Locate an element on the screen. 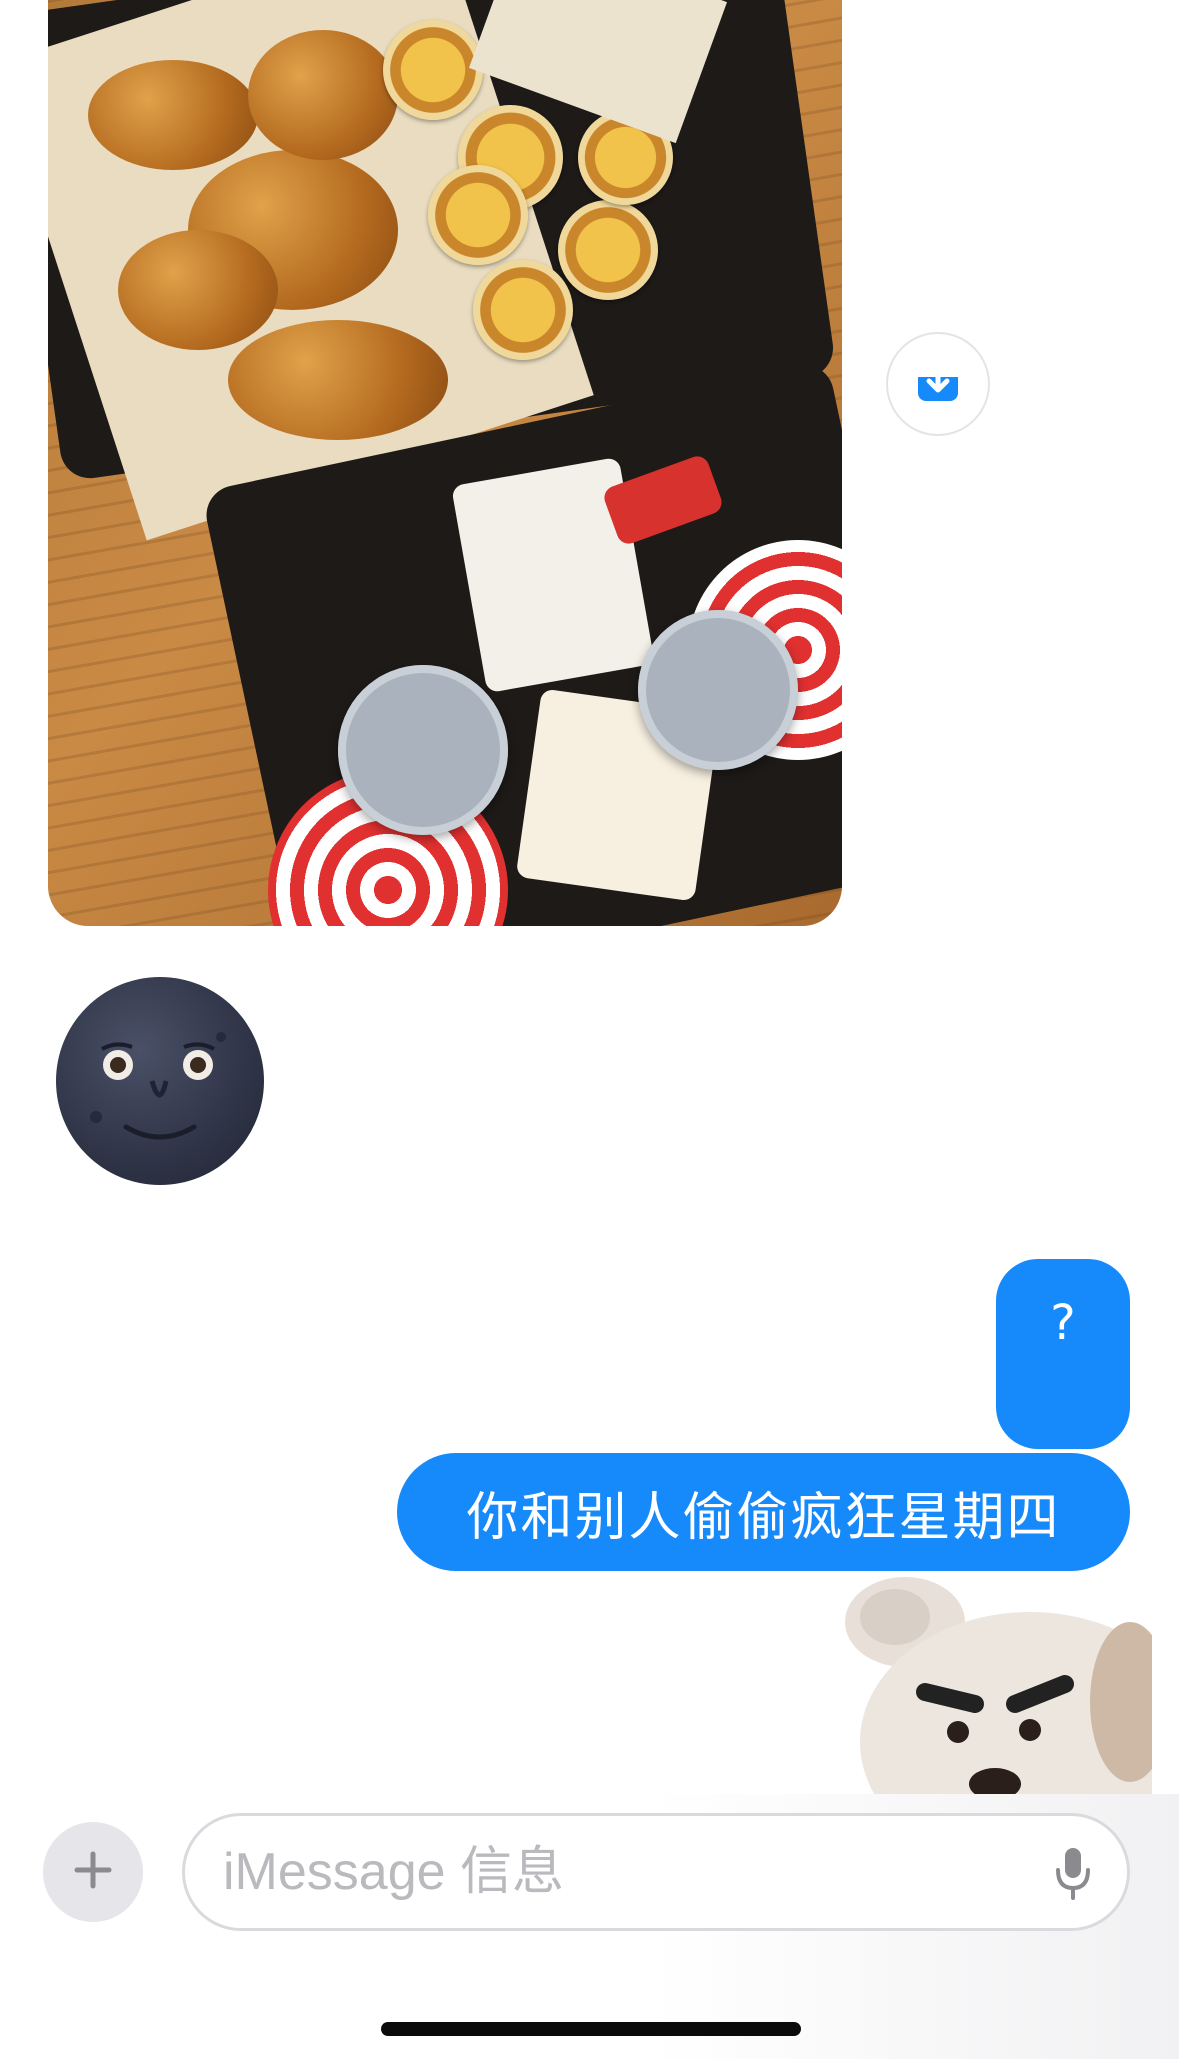 This screenshot has height=2059, width=1179. sent-message-bubble: ? is located at coordinates (1063, 1354).